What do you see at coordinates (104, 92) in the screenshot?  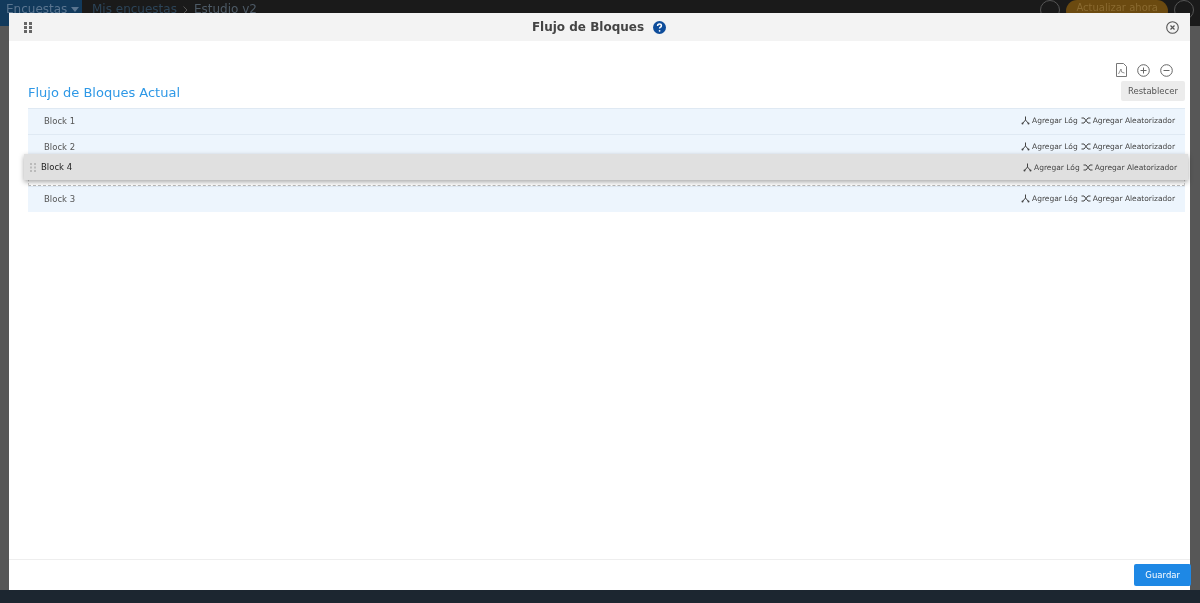 I see `section-heading: Flujo de Bloques Actual` at bounding box center [104, 92].